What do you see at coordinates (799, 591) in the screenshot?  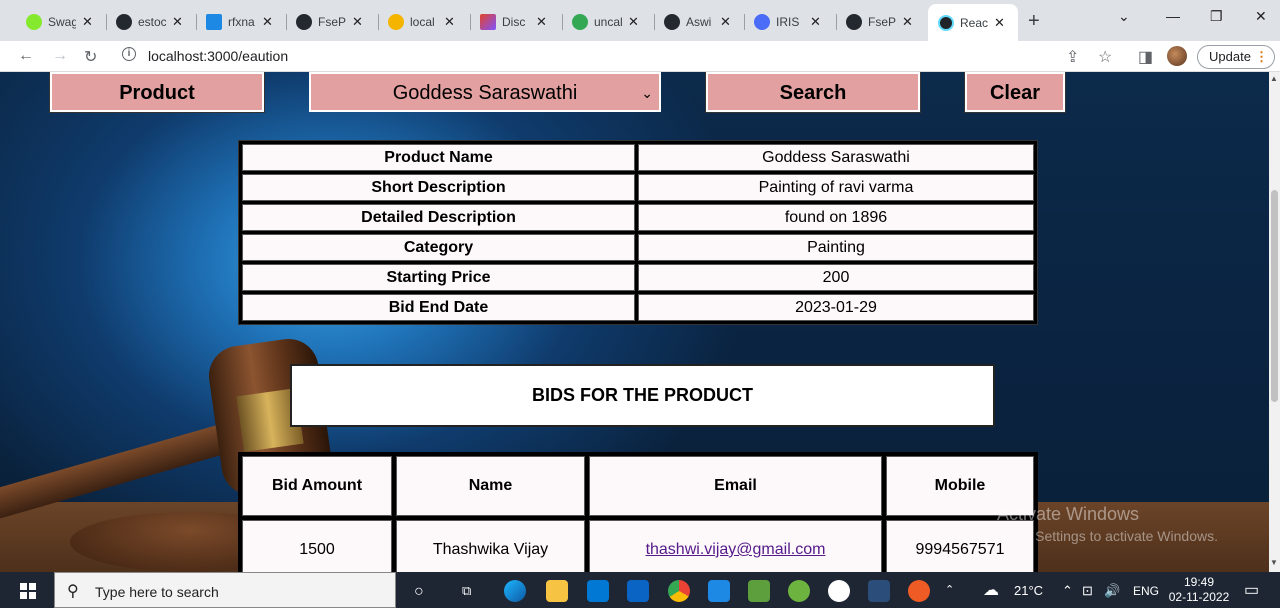 I see `spring-tools-icon` at bounding box center [799, 591].